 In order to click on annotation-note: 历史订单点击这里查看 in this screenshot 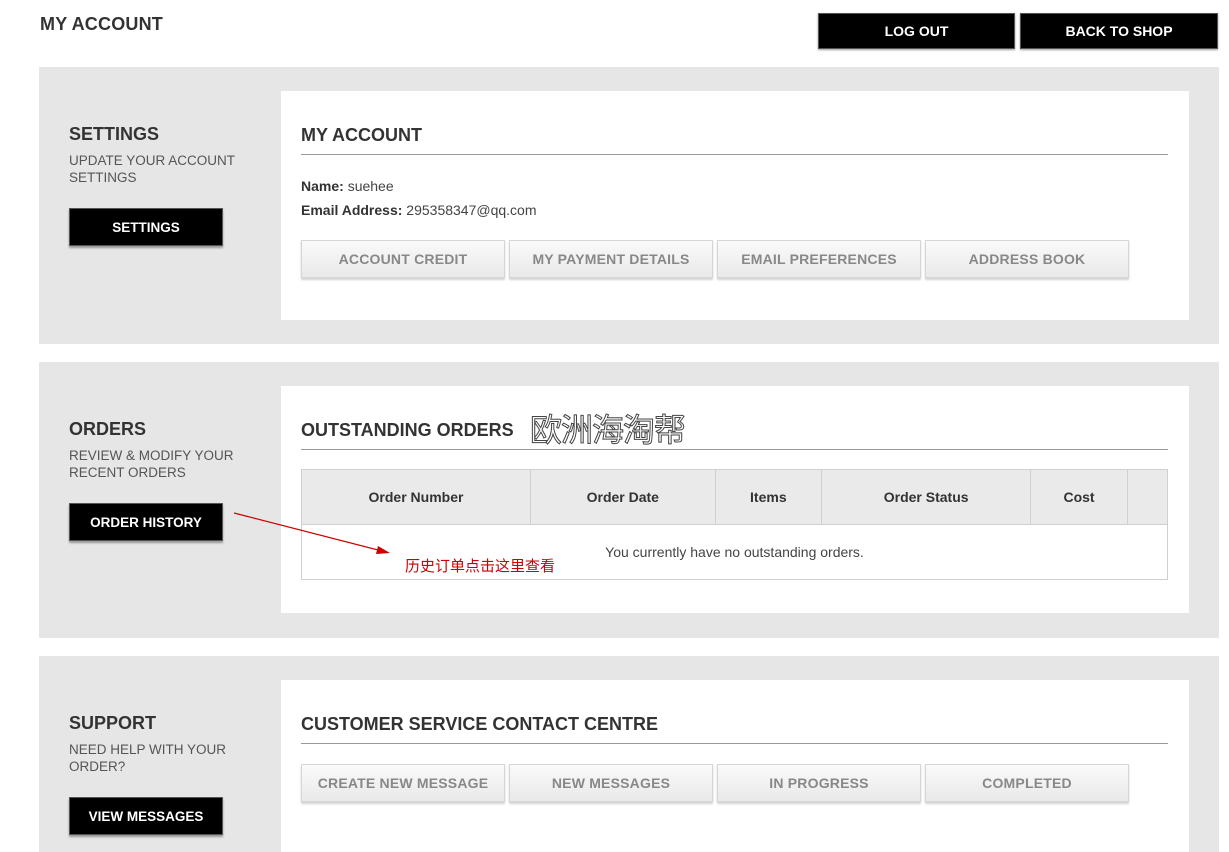, I will do `click(480, 566)`.